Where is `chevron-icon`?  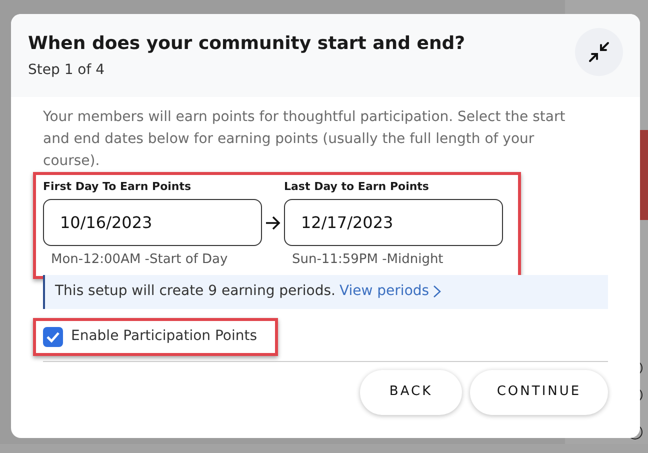
chevron-icon is located at coordinates (437, 291).